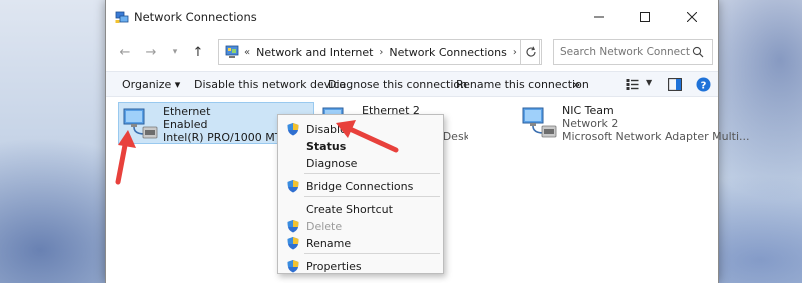  I want to click on forward-button: →, so click(151, 52).